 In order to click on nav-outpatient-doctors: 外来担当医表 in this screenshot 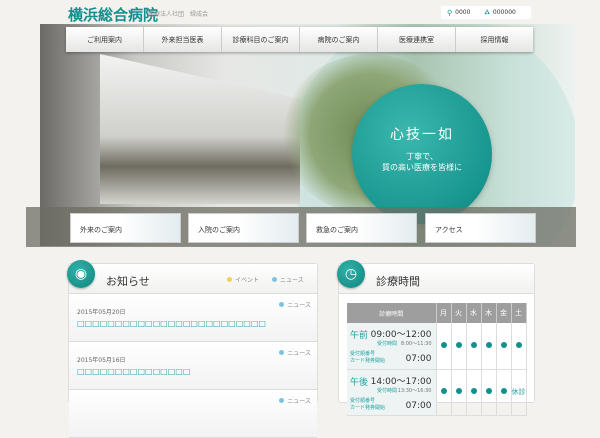, I will do `click(183, 39)`.